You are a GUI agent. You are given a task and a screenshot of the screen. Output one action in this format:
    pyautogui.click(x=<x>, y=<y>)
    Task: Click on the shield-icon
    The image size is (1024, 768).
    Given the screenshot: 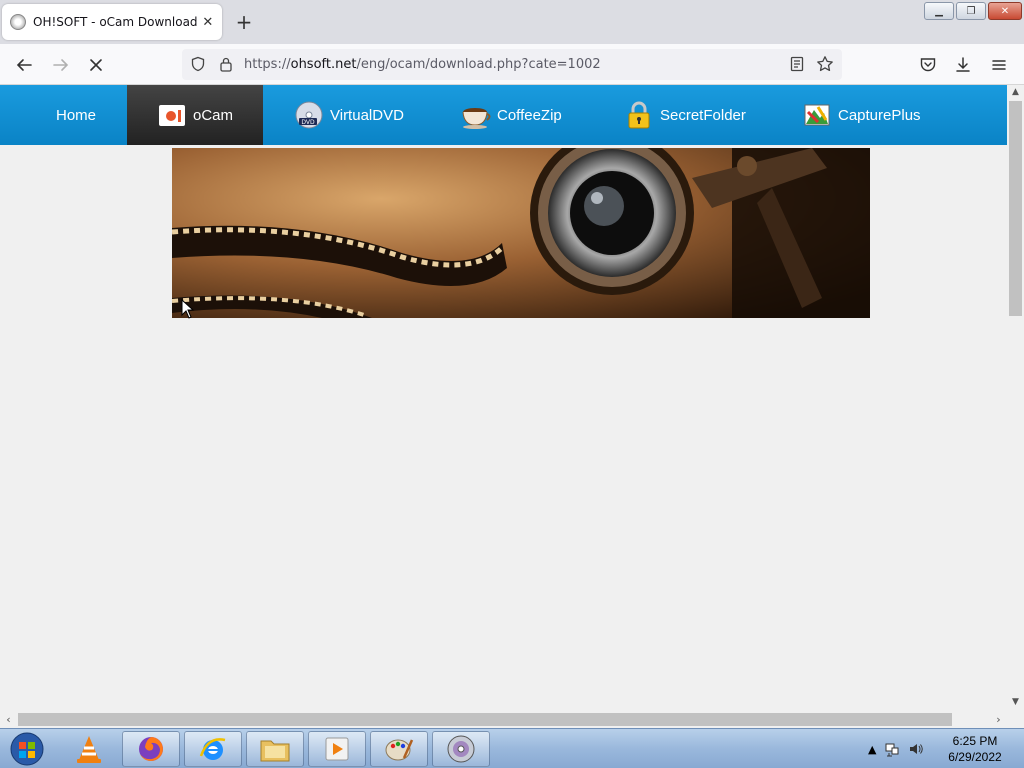 What is the action you would take?
    pyautogui.click(x=198, y=64)
    